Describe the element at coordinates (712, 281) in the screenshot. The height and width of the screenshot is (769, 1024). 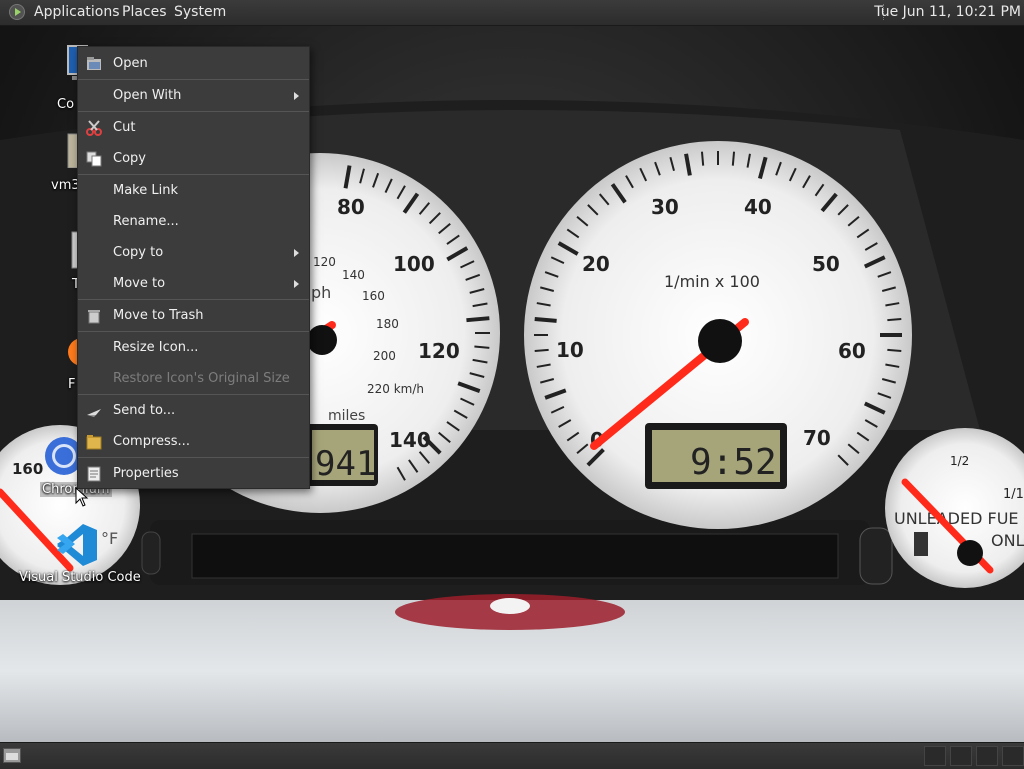
I see `tacho-unit: 1/min x 100` at that location.